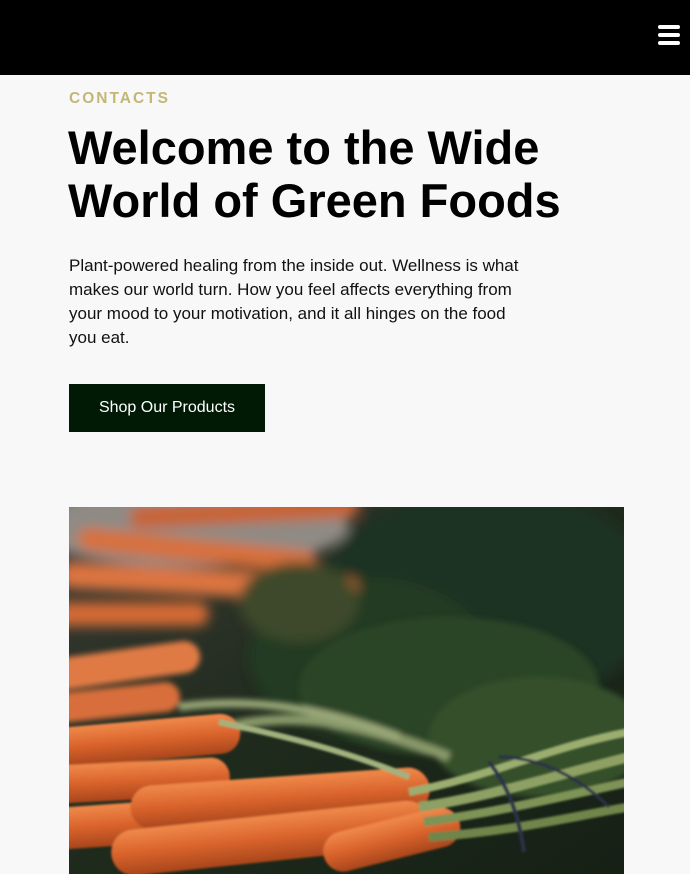 The image size is (690, 874). I want to click on section-eyebrow-label: CONTACTS, so click(119, 98).